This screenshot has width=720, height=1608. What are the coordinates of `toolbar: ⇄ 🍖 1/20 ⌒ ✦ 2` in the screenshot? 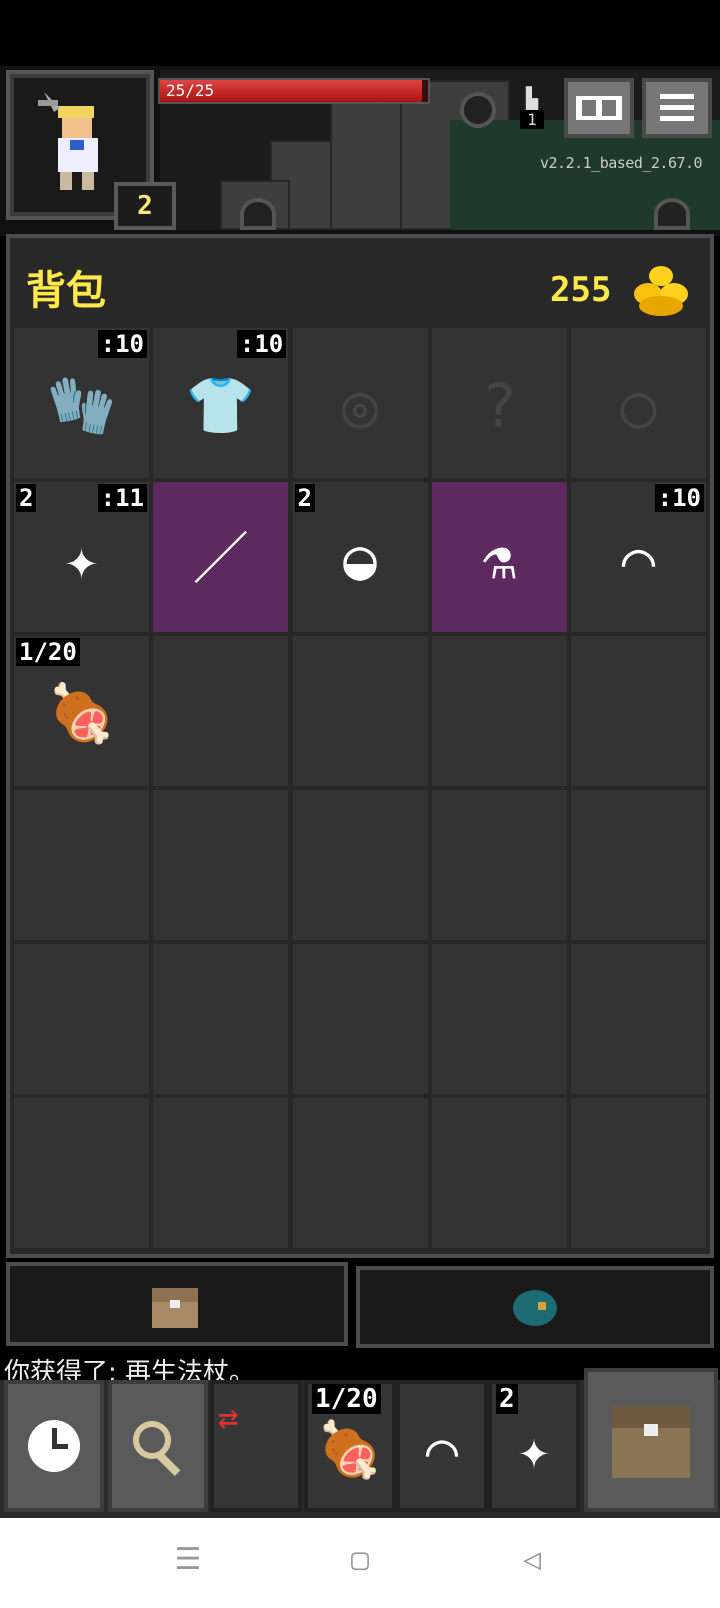 It's located at (360, 1443).